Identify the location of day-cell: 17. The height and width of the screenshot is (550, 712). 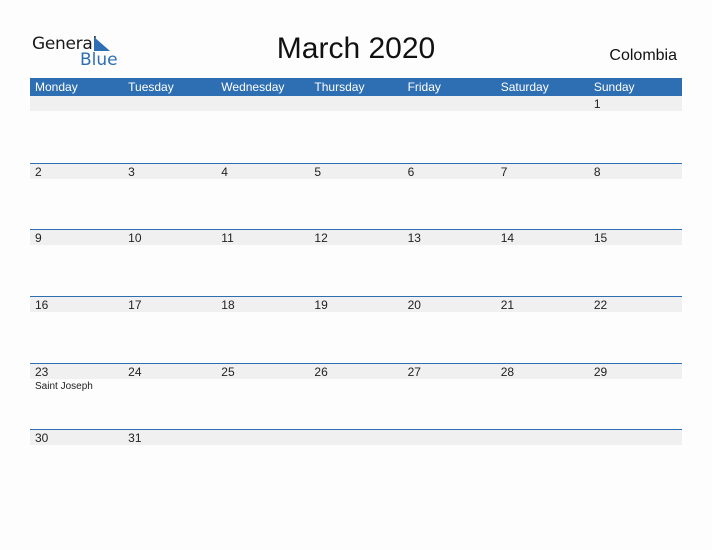
(169, 330).